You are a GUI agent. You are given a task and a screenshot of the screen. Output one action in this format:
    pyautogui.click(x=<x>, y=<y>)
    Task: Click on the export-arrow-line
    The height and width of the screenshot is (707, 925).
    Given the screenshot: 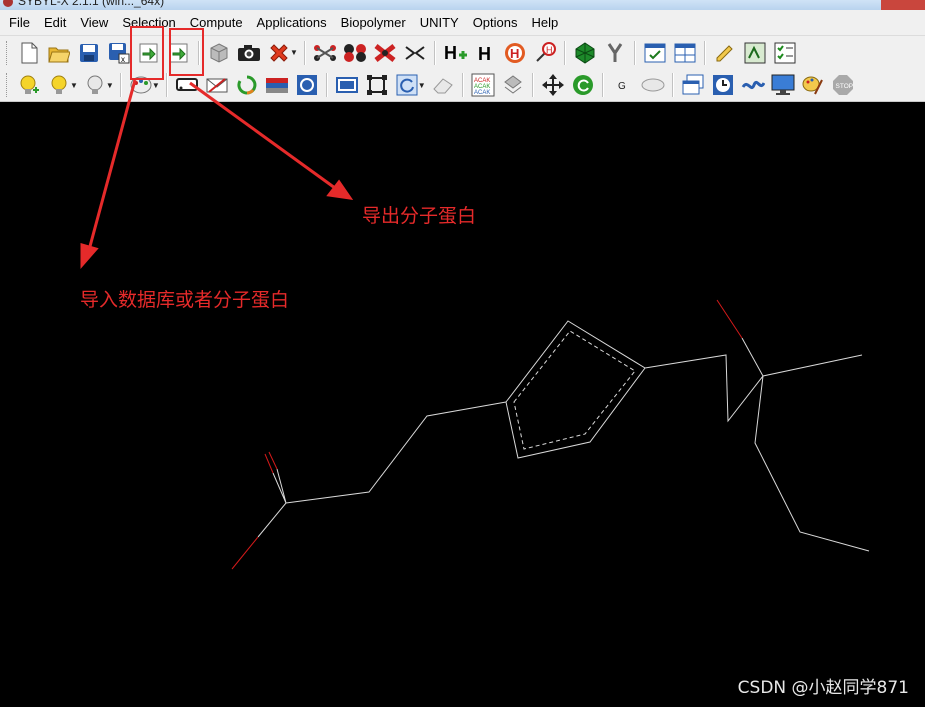 What is the action you would take?
    pyautogui.click(x=262, y=135)
    